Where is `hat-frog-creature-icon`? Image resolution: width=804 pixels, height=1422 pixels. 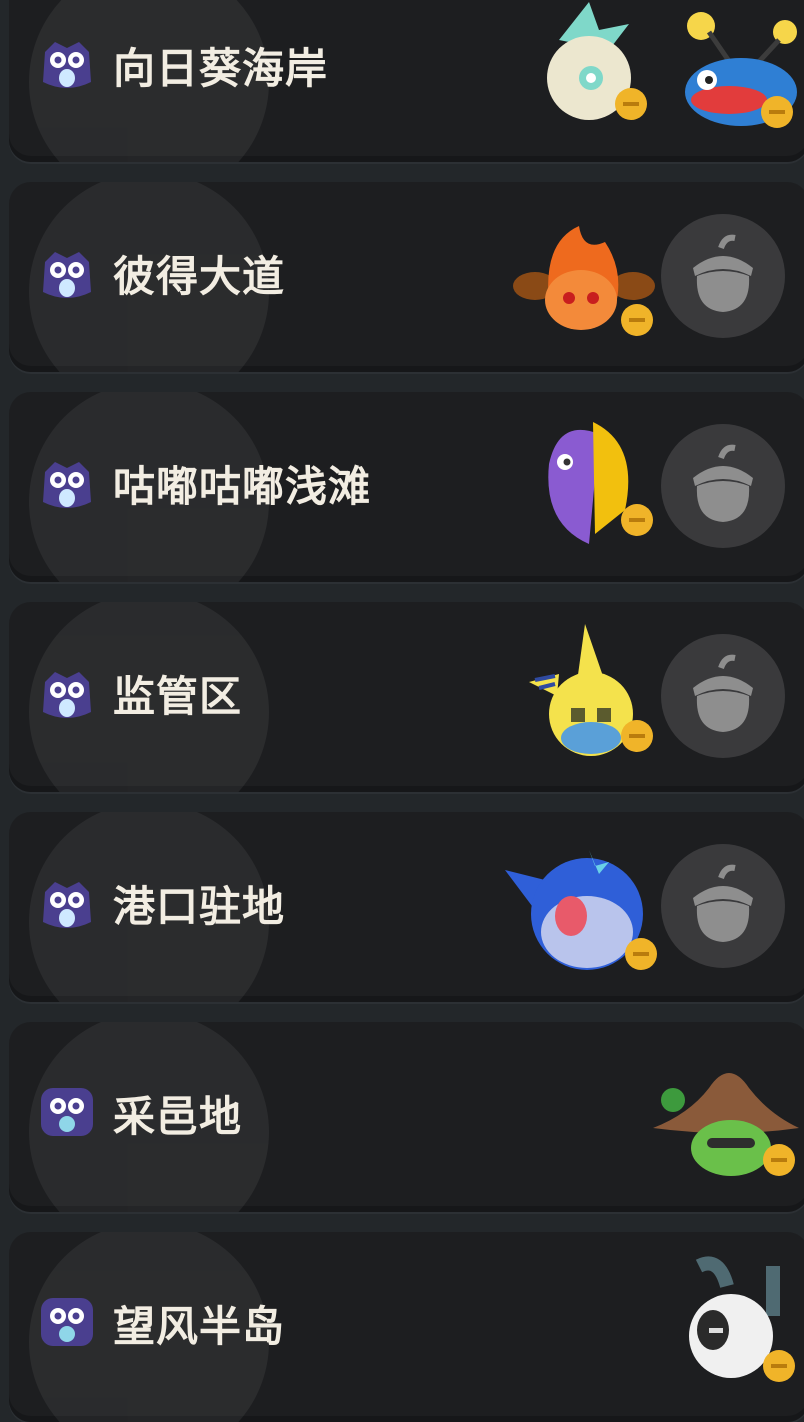 hat-frog-creature-icon is located at coordinates (726, 1124).